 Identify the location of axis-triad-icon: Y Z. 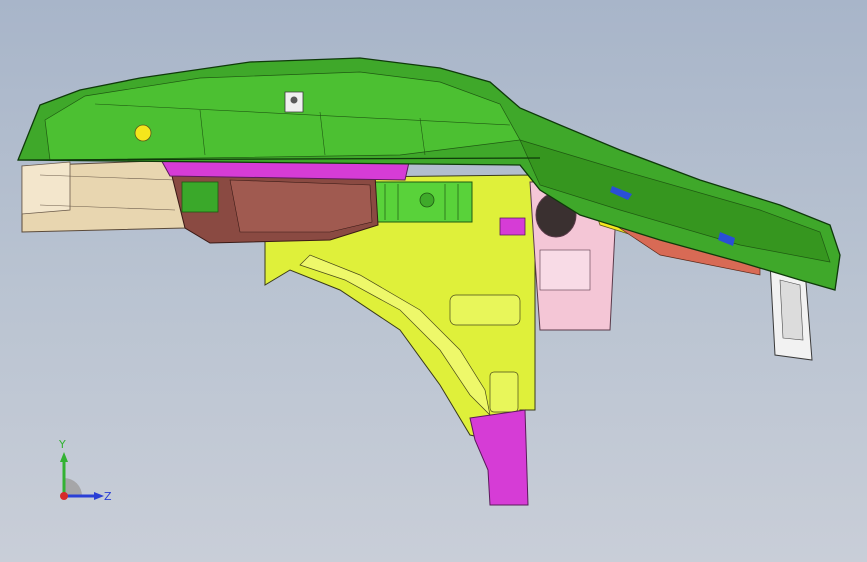
(85, 470).